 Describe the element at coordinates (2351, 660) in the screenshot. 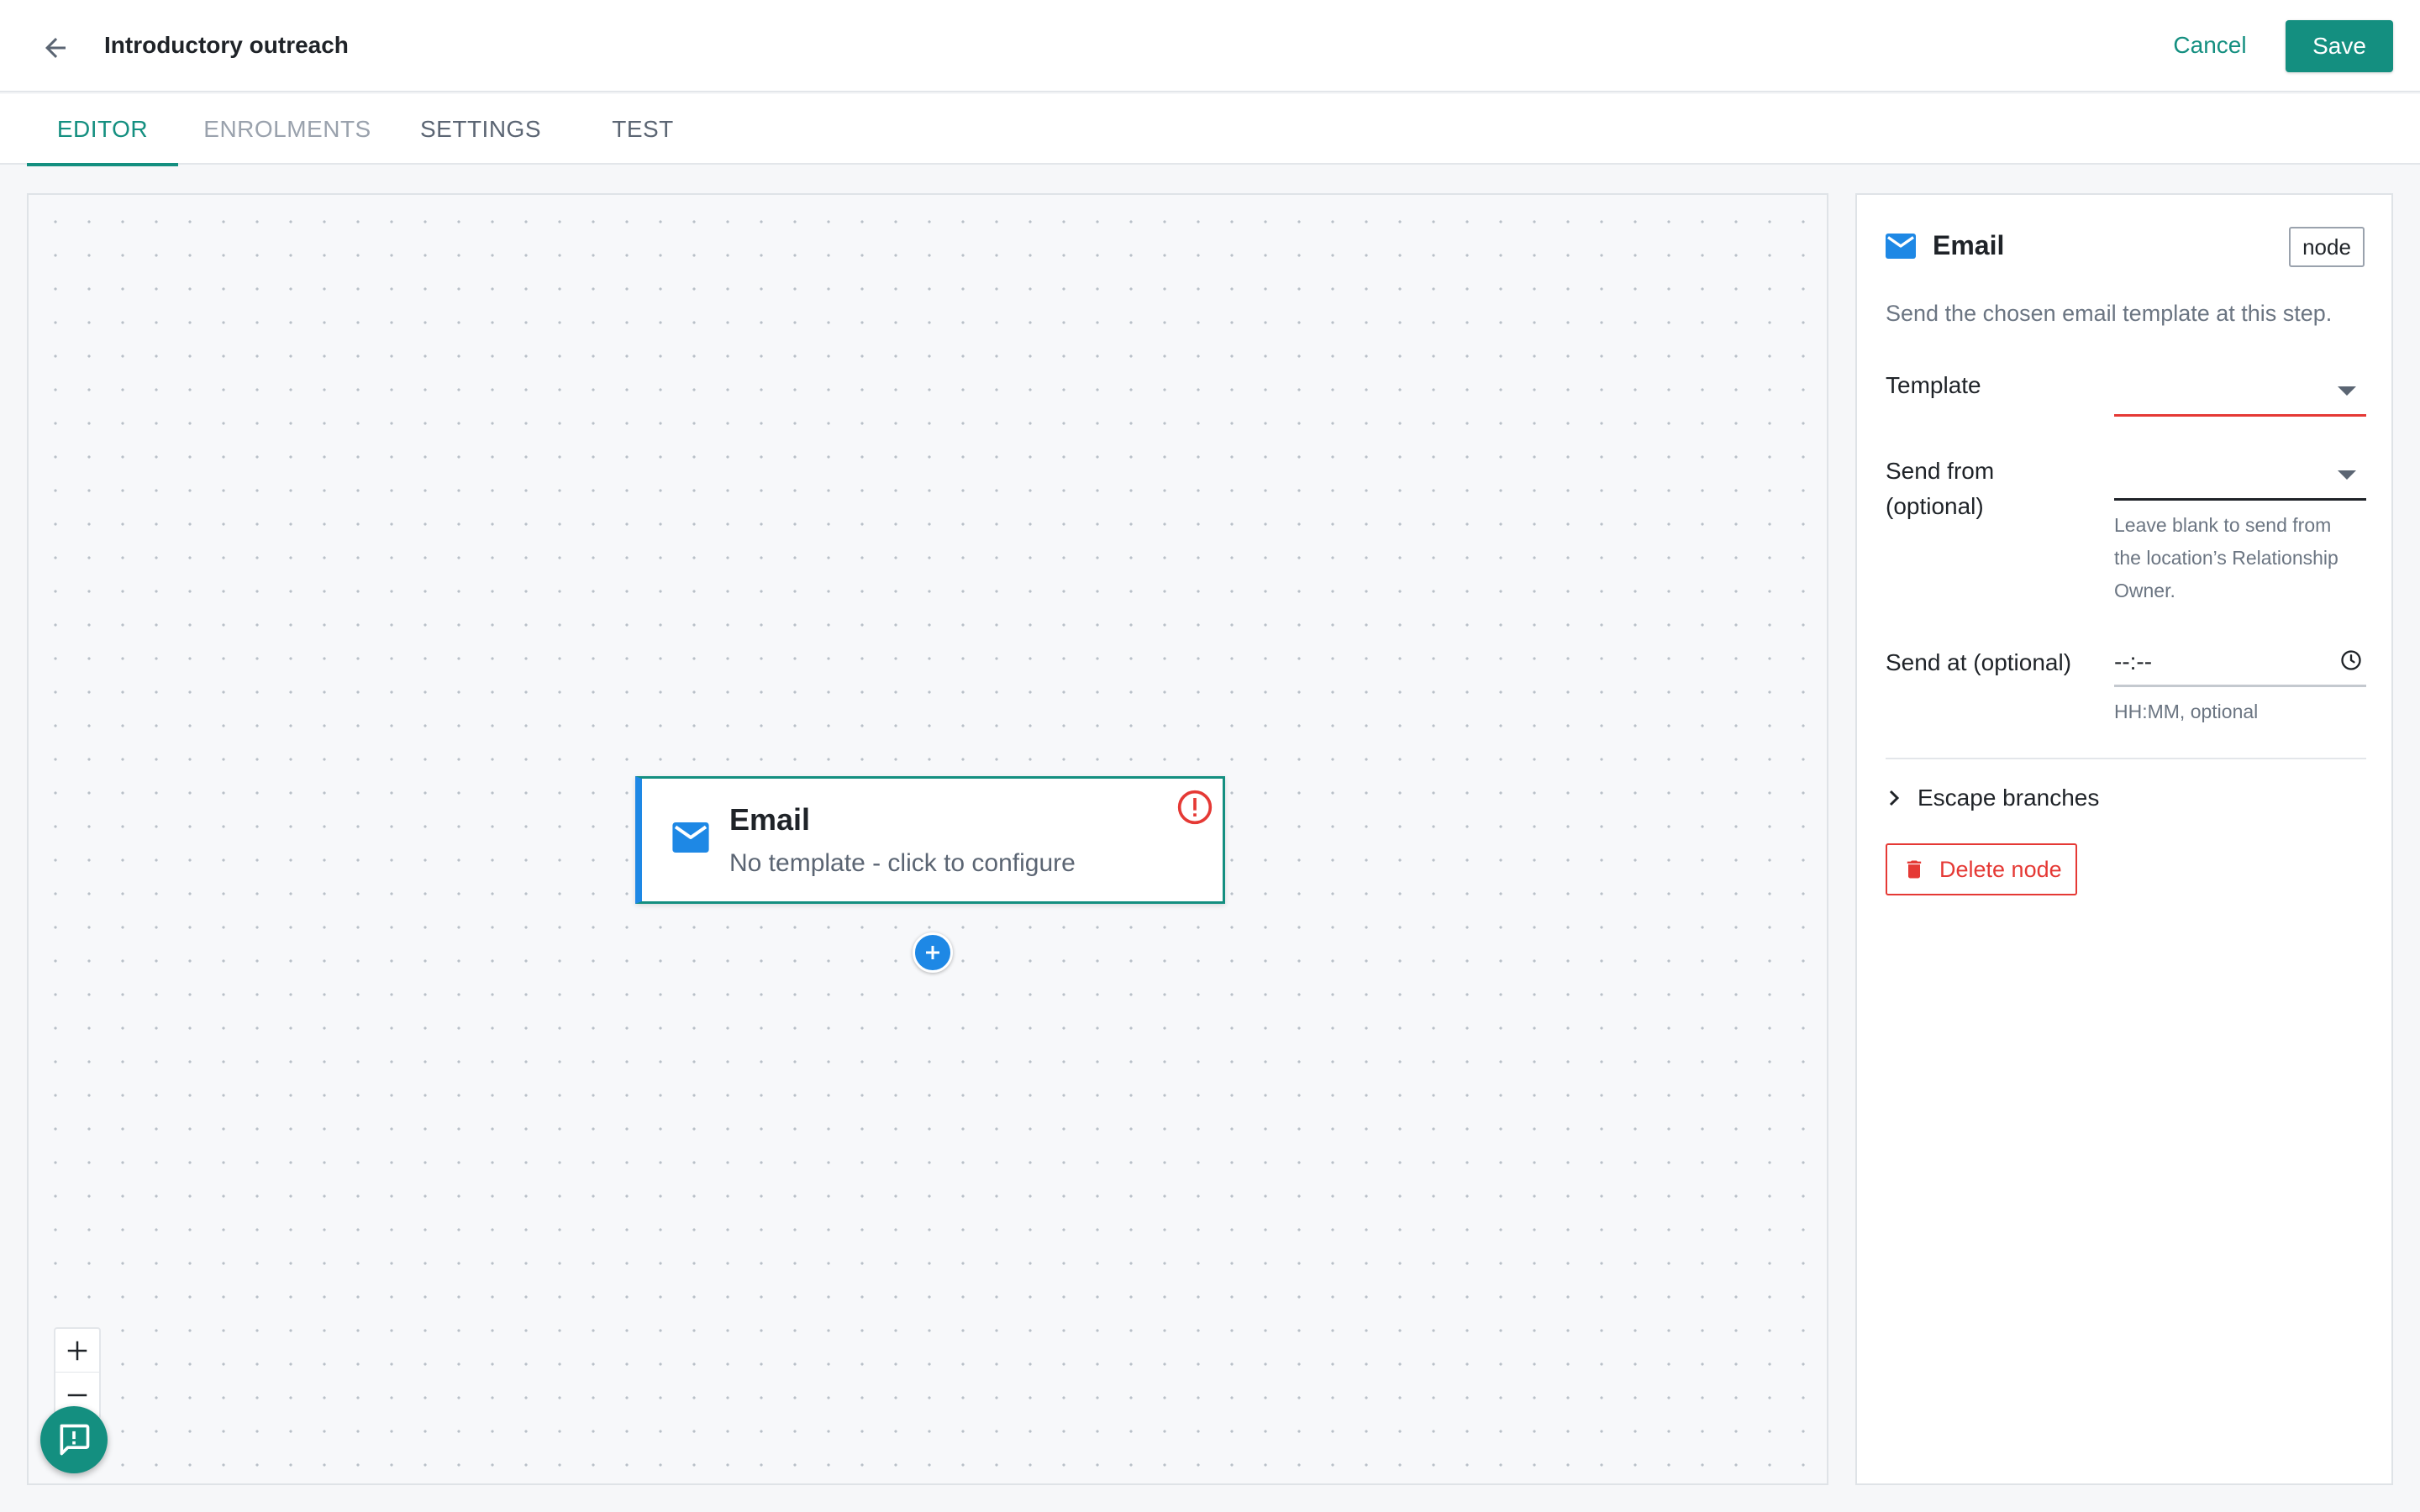

I see `clock-icon` at that location.